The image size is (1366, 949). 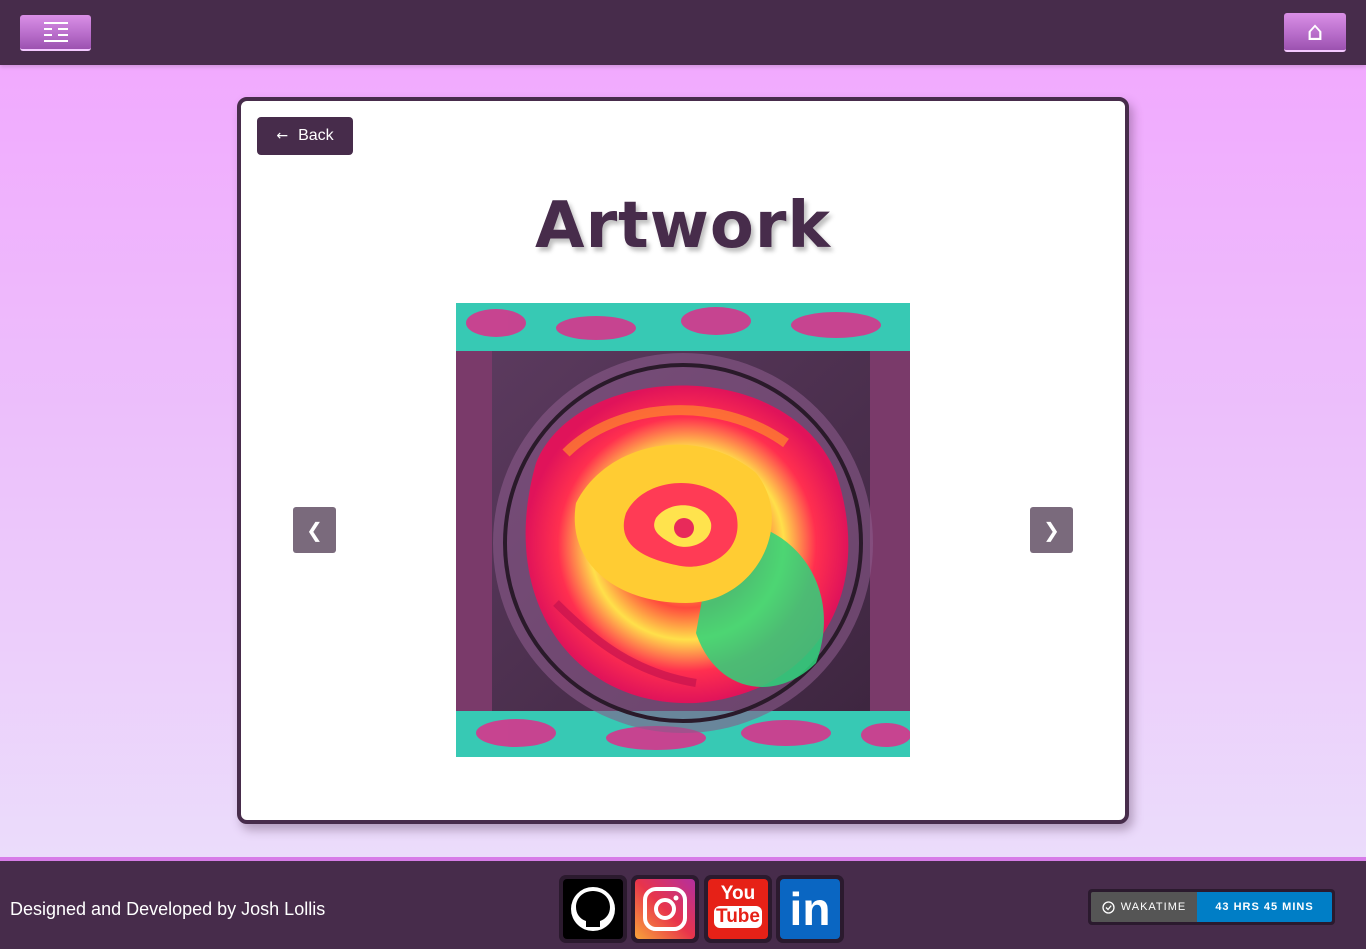 What do you see at coordinates (738, 917) in the screenshot?
I see `youtube-icon-bottom-text: Tube` at bounding box center [738, 917].